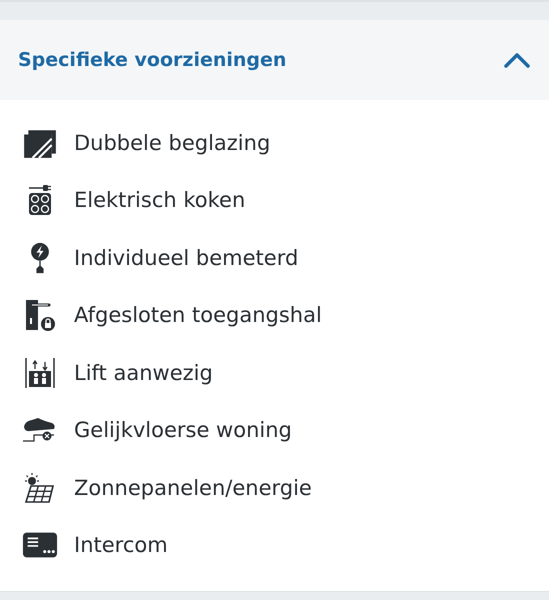 This screenshot has width=549, height=600. I want to click on feature-label: Individueel bemeterd, so click(186, 258).